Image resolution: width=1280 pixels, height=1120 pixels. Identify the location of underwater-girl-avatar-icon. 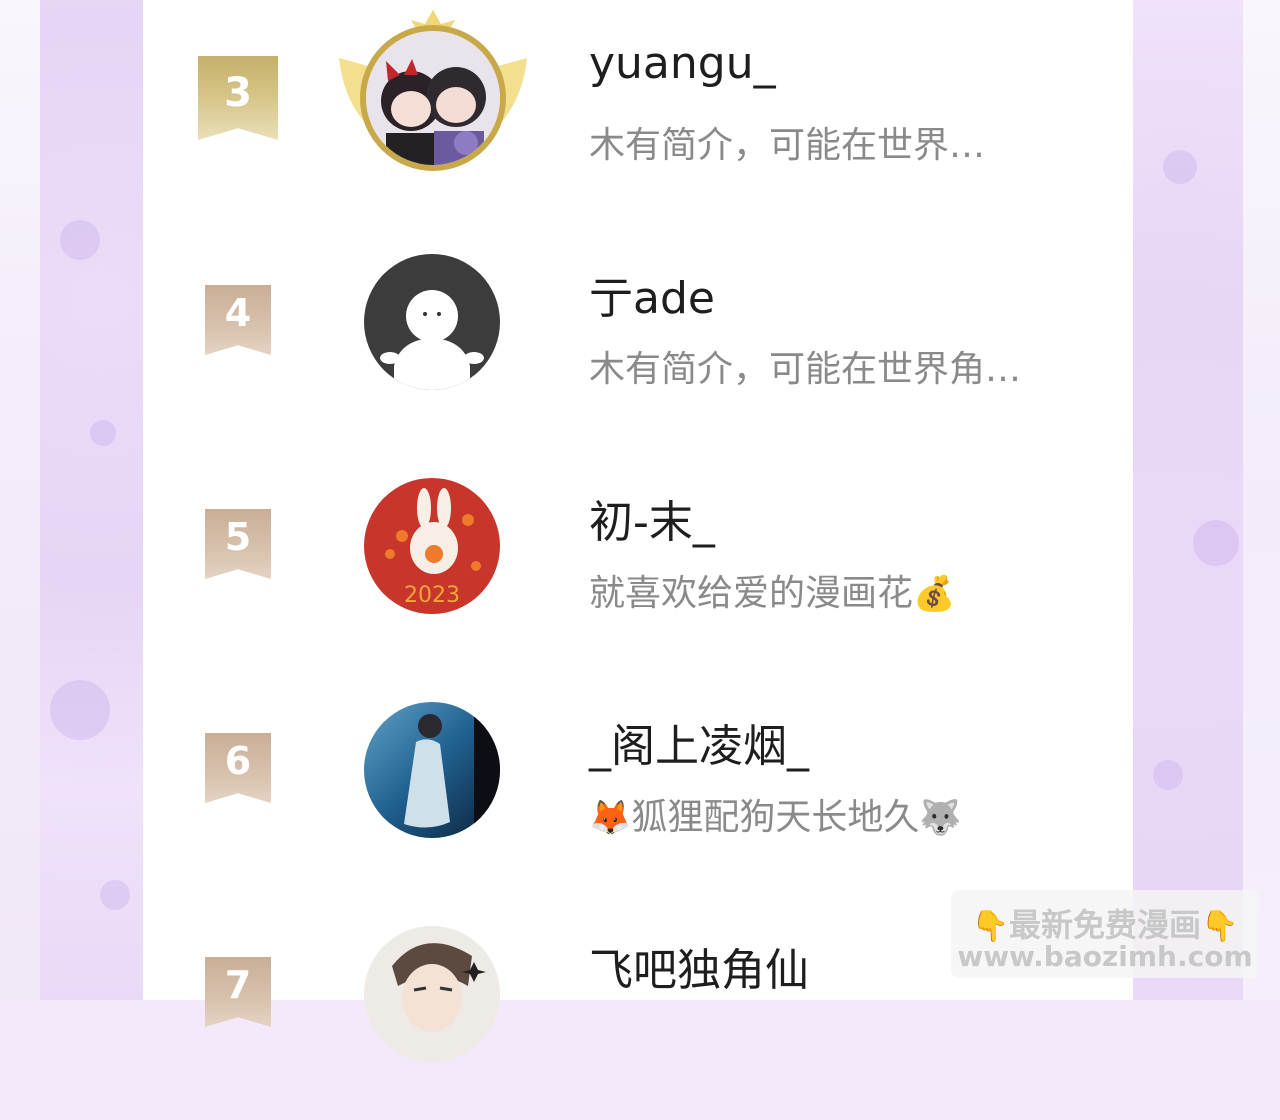
(432, 770).